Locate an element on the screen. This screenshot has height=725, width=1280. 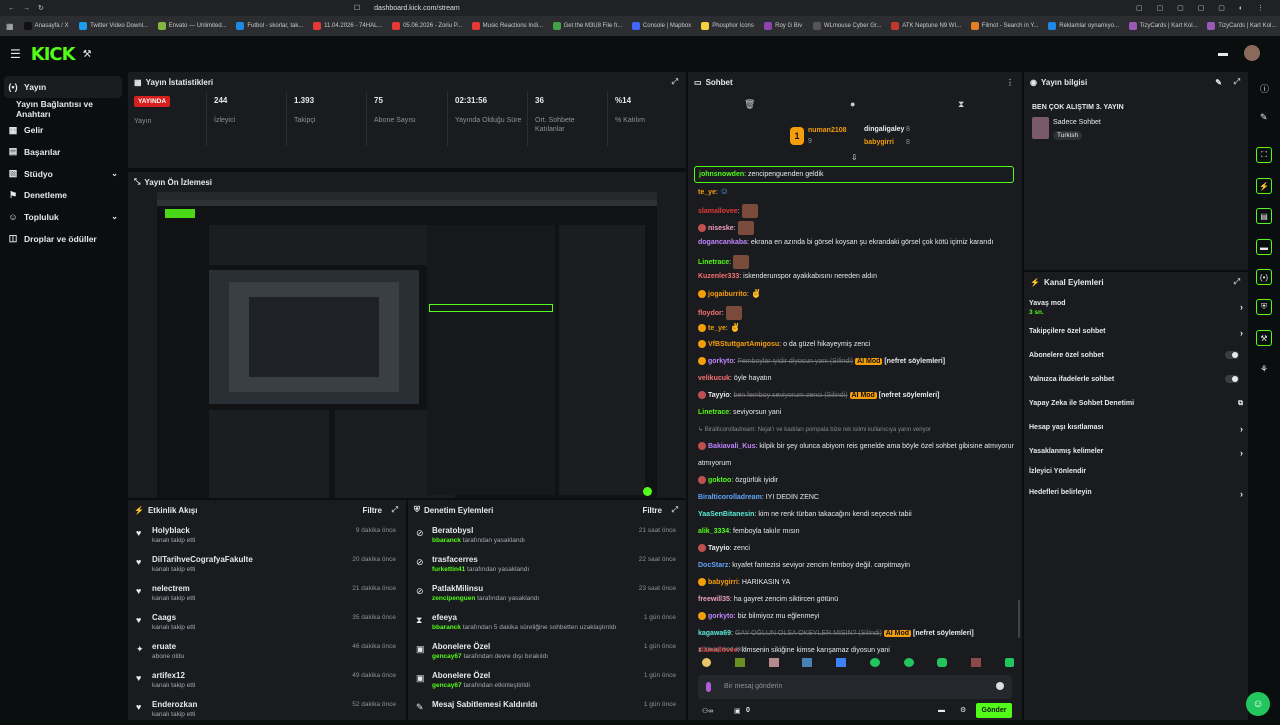
chat-username: Biralticorolladream is located at coordinates (730, 497).